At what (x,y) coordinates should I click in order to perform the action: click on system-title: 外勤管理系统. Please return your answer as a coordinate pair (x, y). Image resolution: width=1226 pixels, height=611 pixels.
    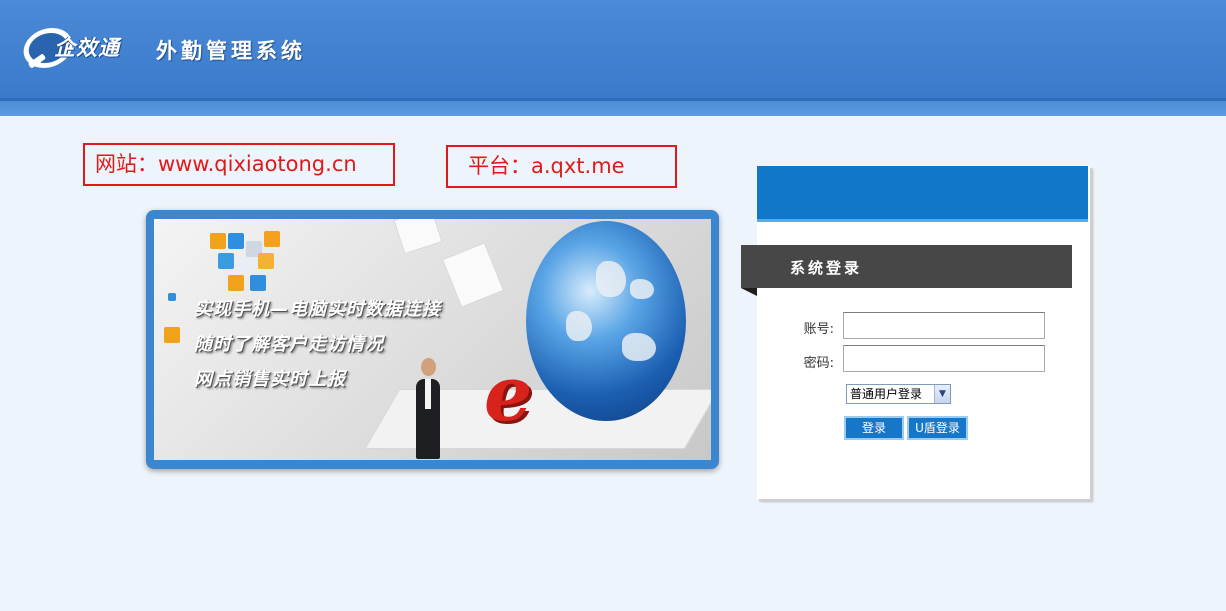
    Looking at the image, I should click on (231, 51).